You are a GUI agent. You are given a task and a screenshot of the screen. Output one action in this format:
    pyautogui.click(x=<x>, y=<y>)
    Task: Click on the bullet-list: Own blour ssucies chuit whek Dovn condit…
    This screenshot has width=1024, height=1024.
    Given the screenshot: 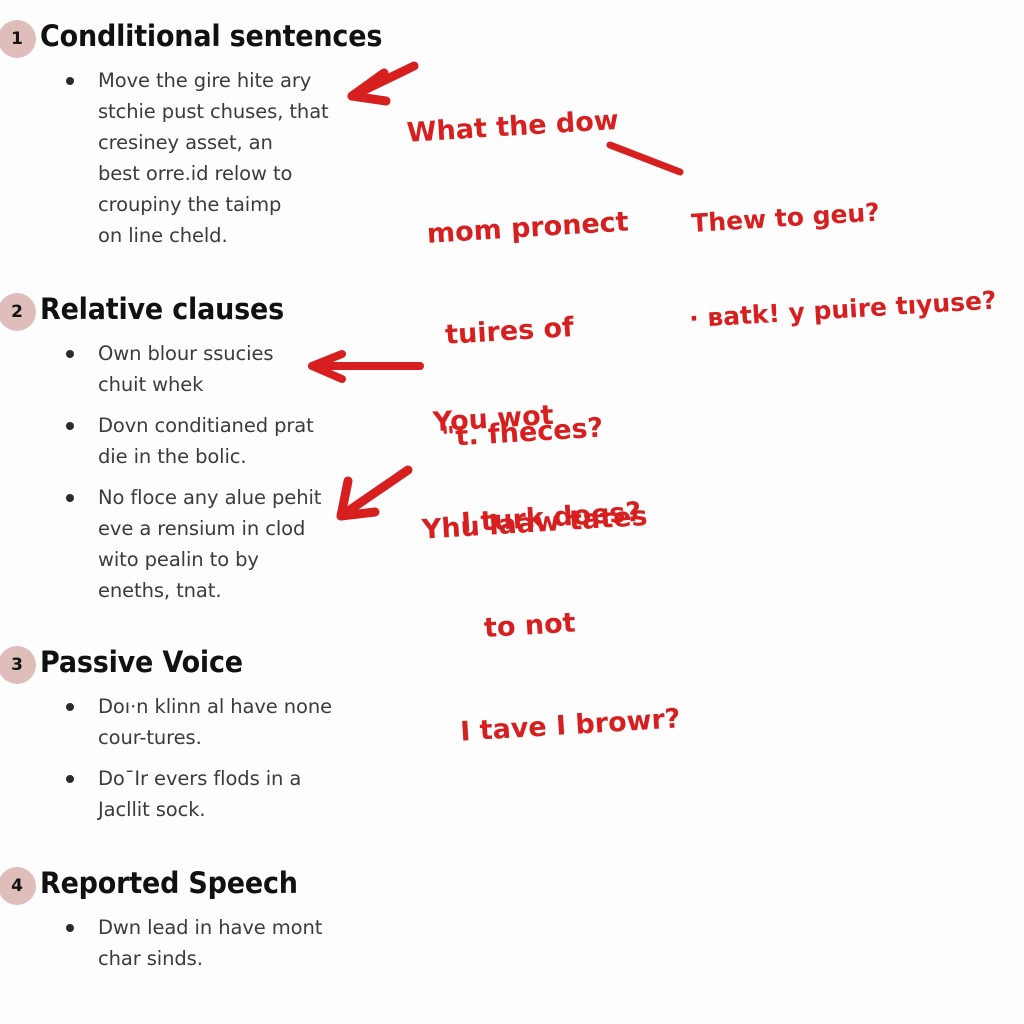 What is the action you would take?
    pyautogui.click(x=215, y=472)
    